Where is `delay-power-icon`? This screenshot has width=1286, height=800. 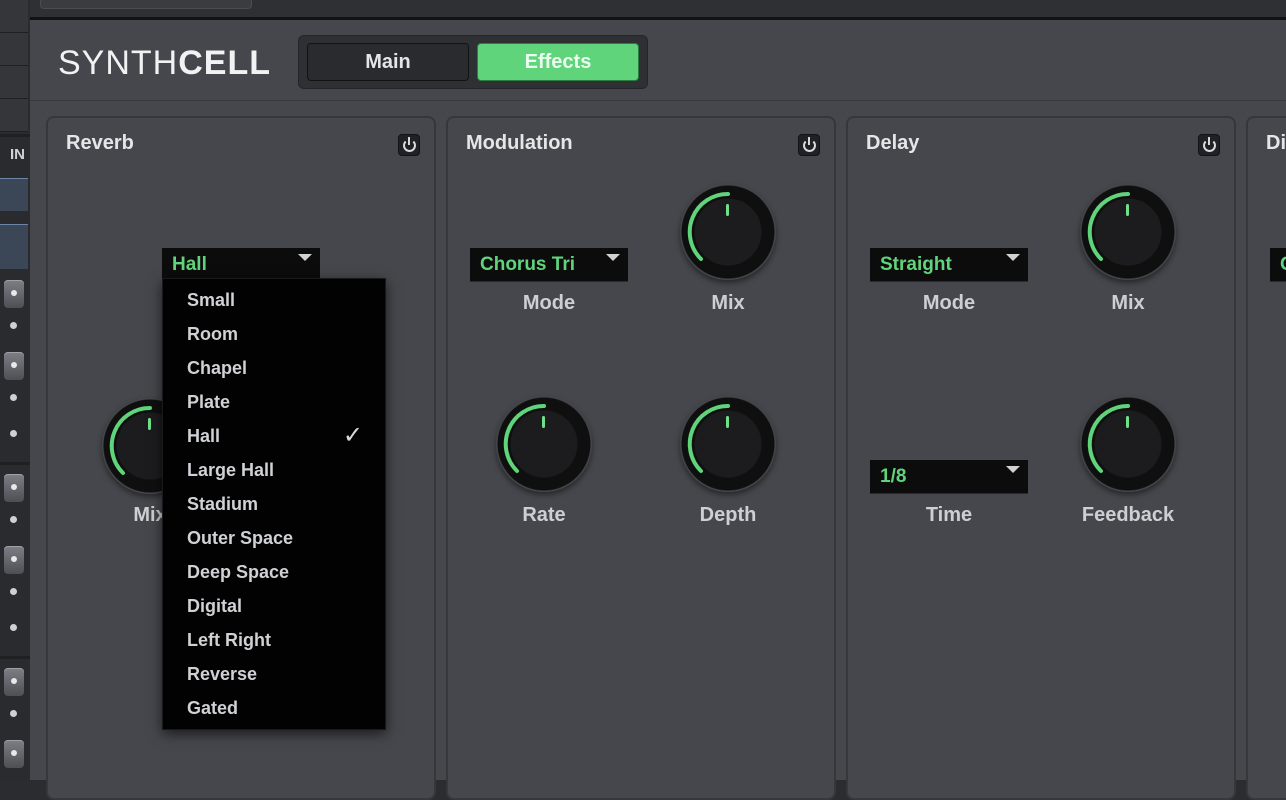 delay-power-icon is located at coordinates (1209, 145).